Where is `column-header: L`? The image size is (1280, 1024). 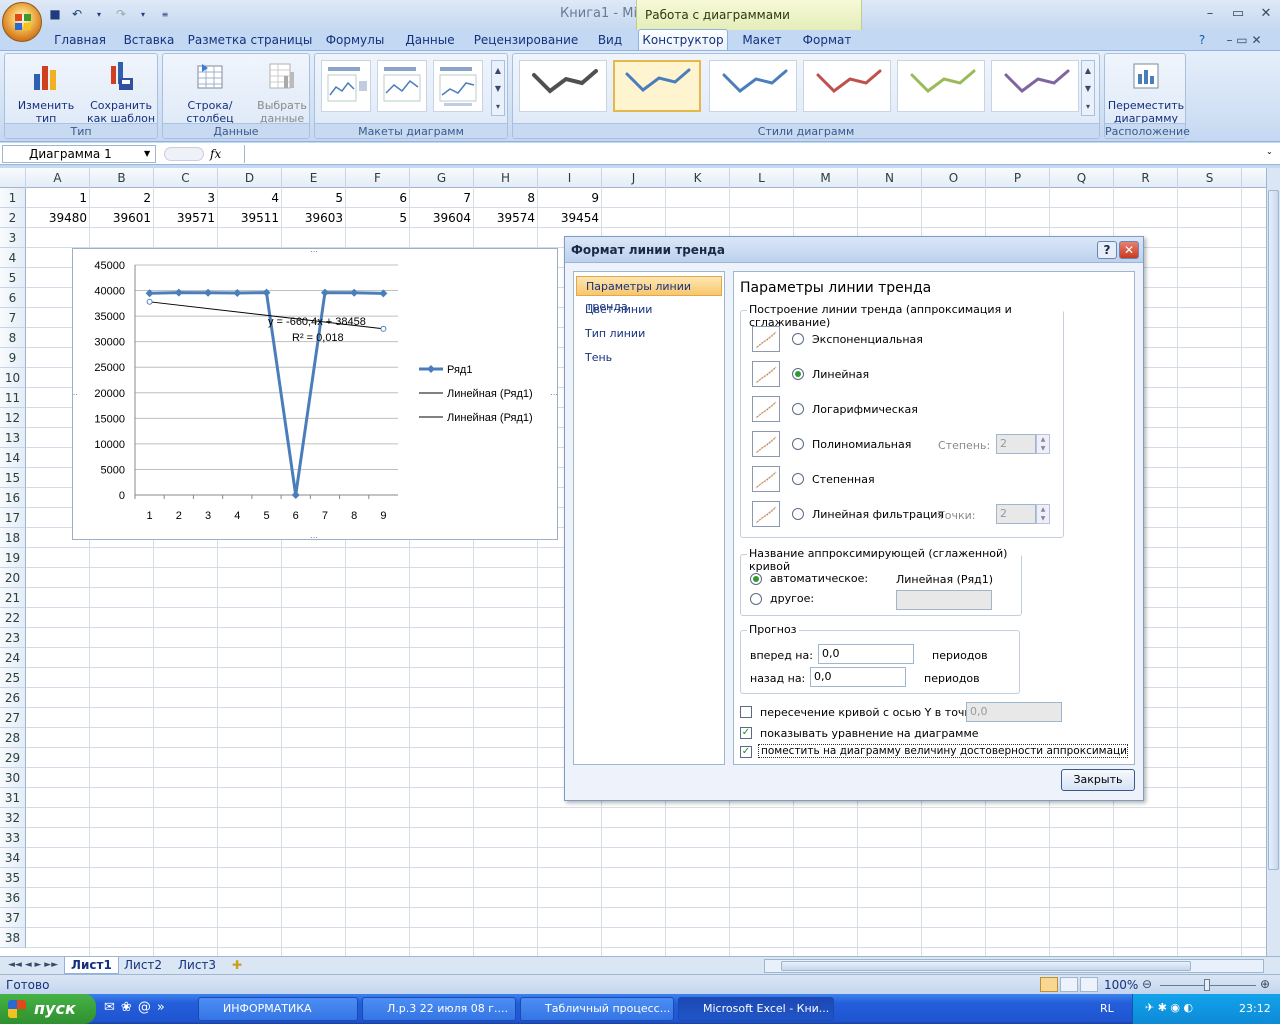 column-header: L is located at coordinates (762, 178).